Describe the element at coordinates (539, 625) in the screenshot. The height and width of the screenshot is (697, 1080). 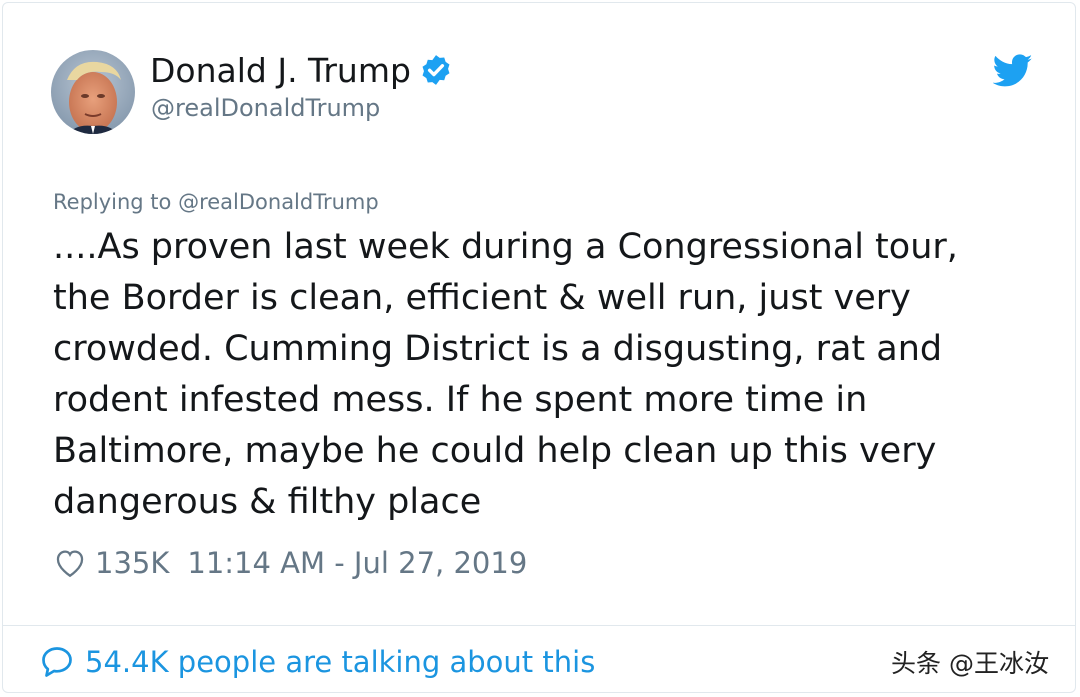
I see `divider` at that location.